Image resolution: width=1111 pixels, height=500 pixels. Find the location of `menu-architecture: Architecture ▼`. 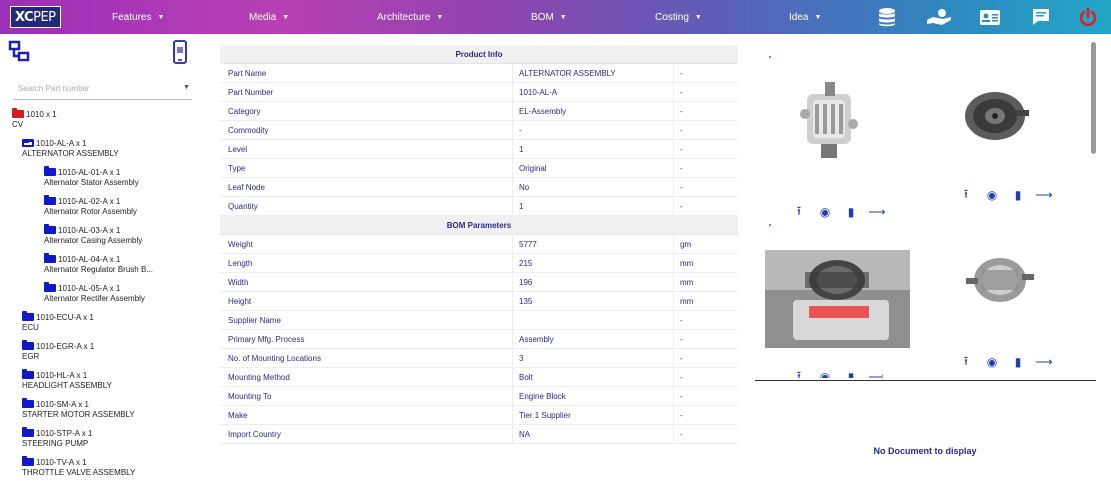

menu-architecture: Architecture ▼ is located at coordinates (410, 17).